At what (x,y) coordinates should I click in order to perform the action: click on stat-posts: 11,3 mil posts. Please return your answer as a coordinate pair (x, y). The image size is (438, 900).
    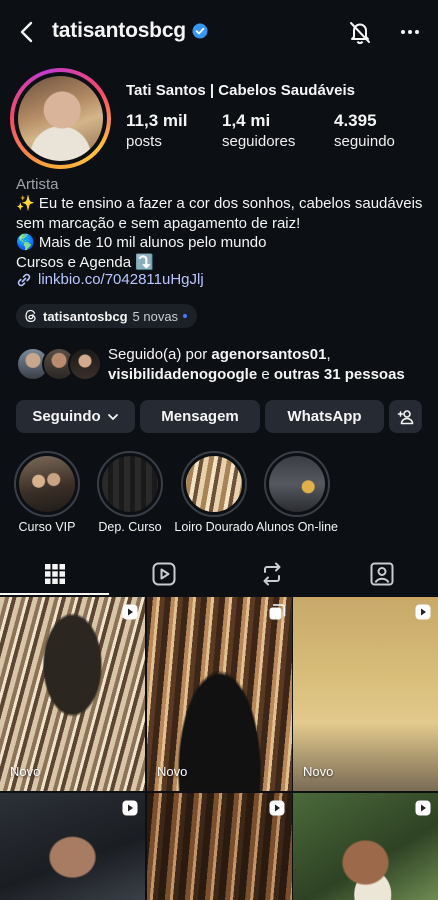
    Looking at the image, I should click on (156, 130).